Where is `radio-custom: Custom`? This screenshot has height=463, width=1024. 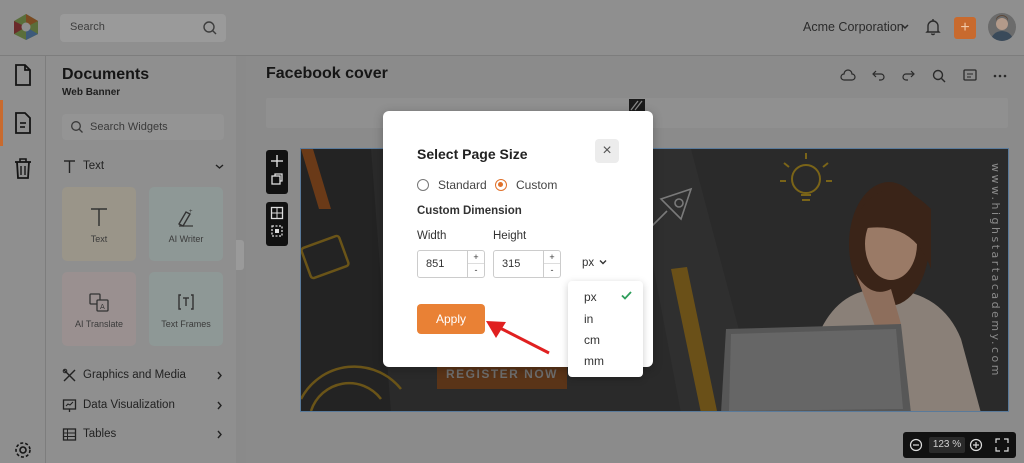
radio-custom: Custom is located at coordinates (530, 185).